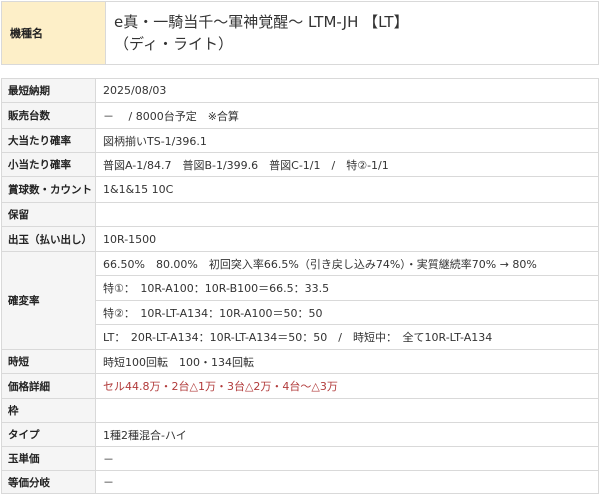  What do you see at coordinates (347, 239) in the screenshot?
I see `spec-value: 10R-1500` at bounding box center [347, 239].